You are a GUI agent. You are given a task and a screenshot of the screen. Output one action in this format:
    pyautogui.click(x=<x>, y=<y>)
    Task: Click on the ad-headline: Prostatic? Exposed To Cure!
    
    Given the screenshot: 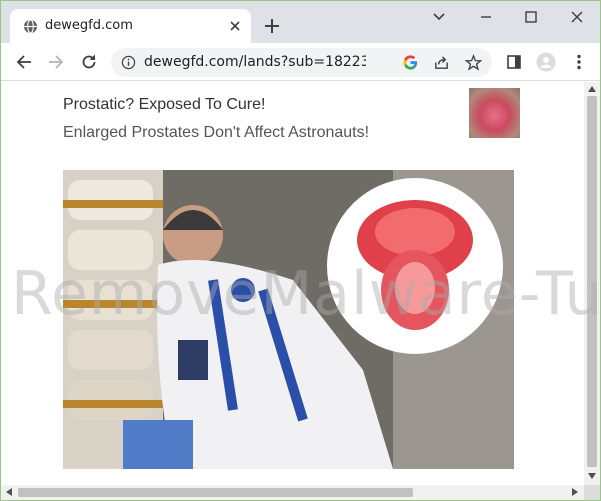 What is the action you would take?
    pyautogui.click(x=164, y=105)
    